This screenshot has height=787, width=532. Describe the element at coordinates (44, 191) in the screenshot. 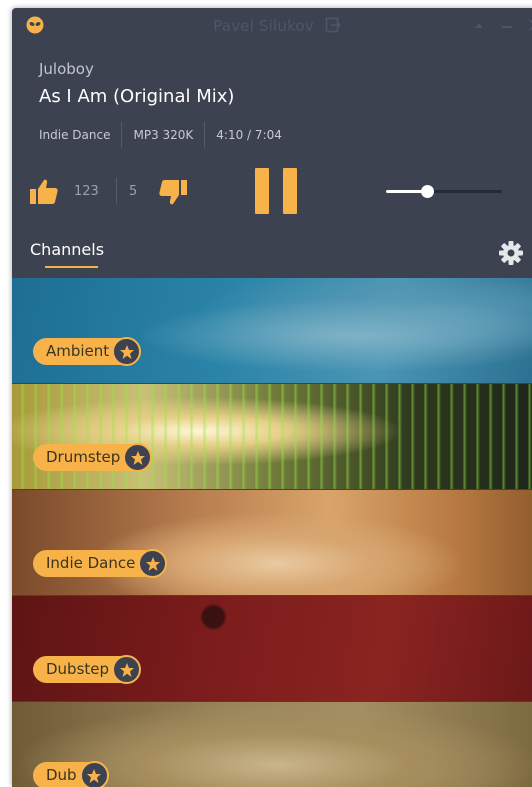

I see `thumbs-up-icon` at that location.